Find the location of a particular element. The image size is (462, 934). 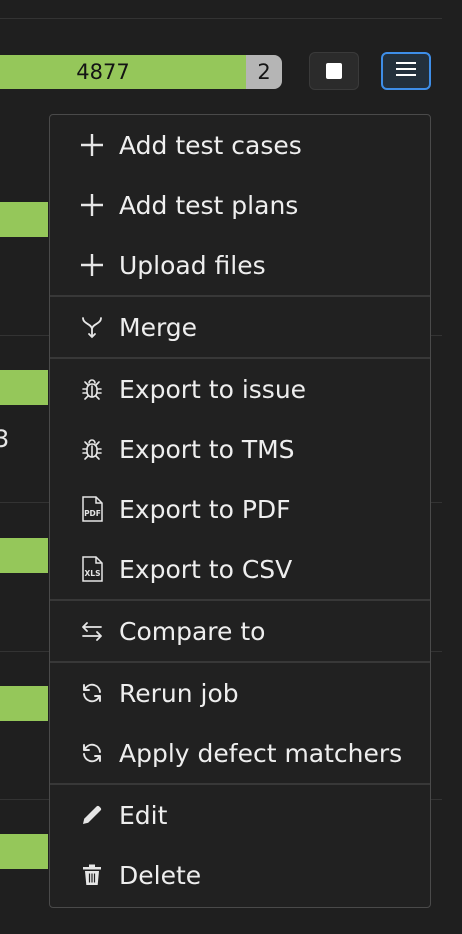

menu-item-label: Upload files is located at coordinates (192, 265).